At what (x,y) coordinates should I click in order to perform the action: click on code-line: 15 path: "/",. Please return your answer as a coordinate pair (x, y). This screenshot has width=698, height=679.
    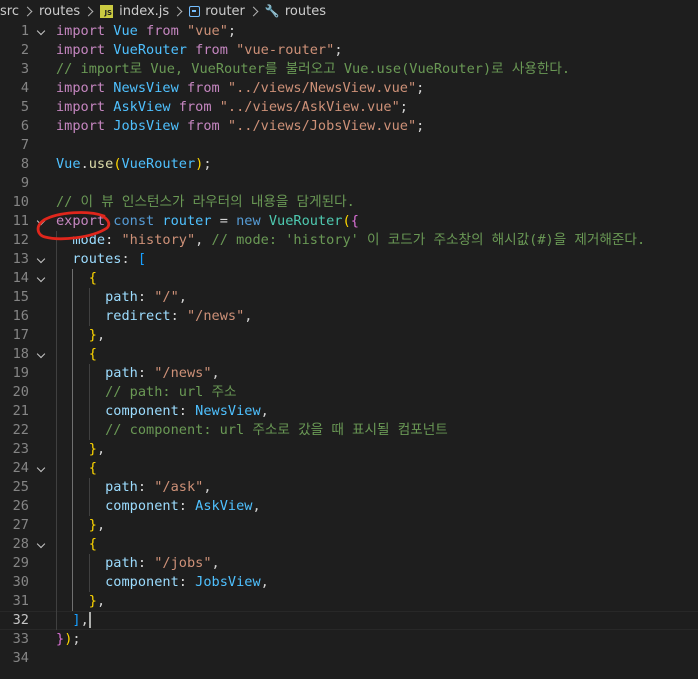
    Looking at the image, I should click on (349, 297).